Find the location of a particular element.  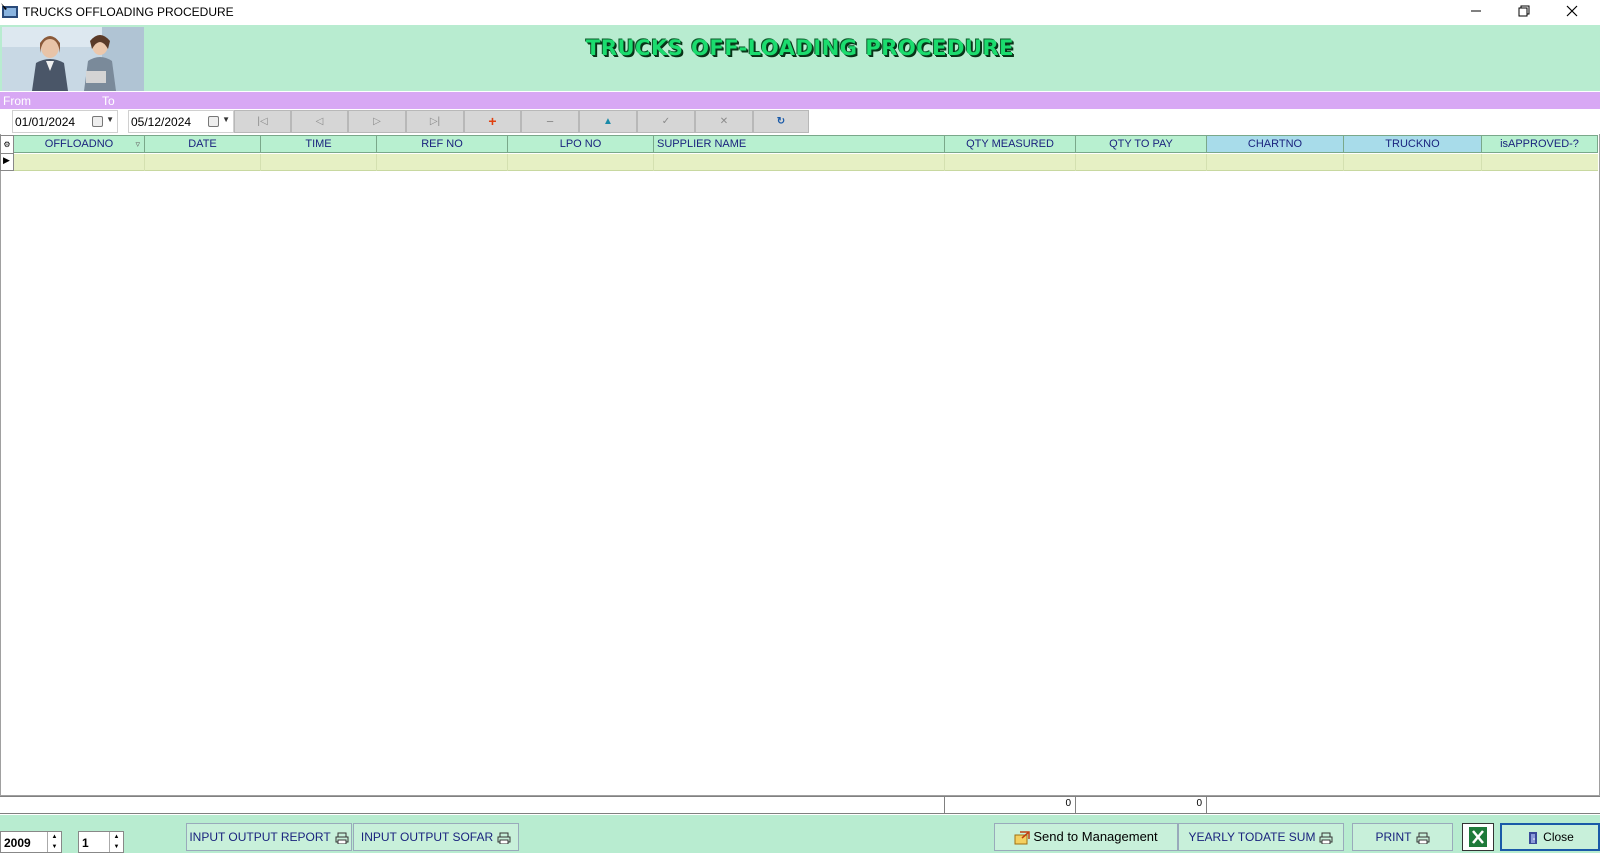

grid-options-icon: ⚙ is located at coordinates (7, 145).